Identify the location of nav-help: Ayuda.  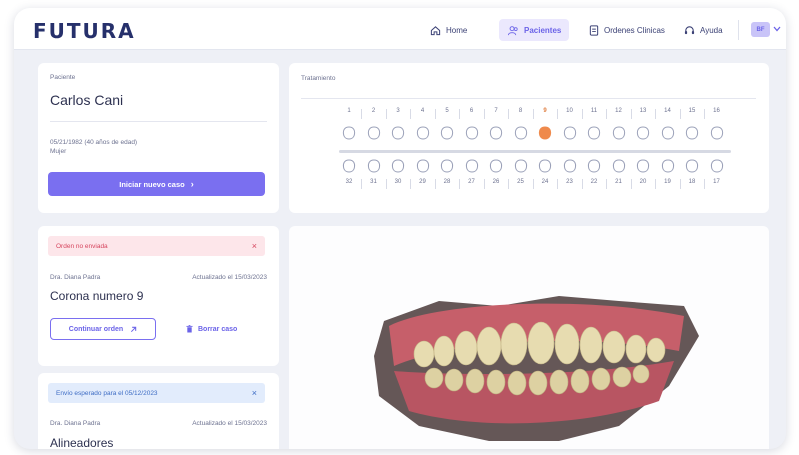
(703, 30).